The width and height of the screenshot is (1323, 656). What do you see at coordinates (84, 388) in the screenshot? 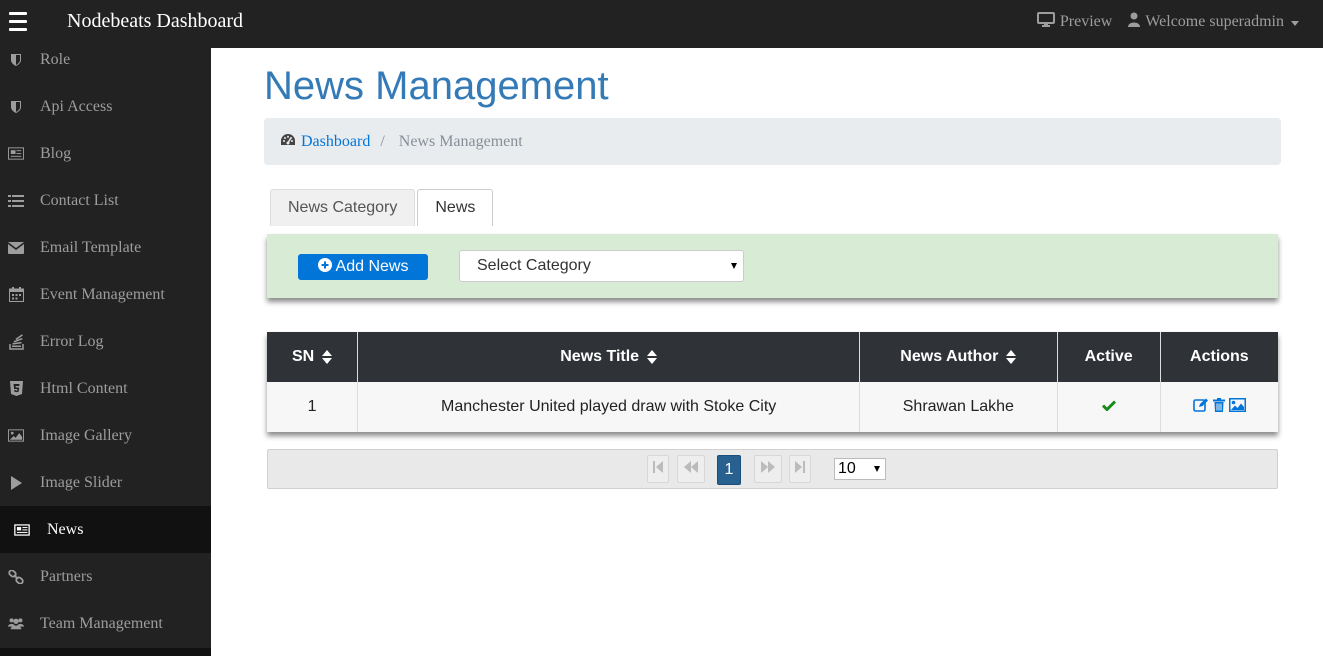
I see `sidebar-item-label: Html Content` at bounding box center [84, 388].